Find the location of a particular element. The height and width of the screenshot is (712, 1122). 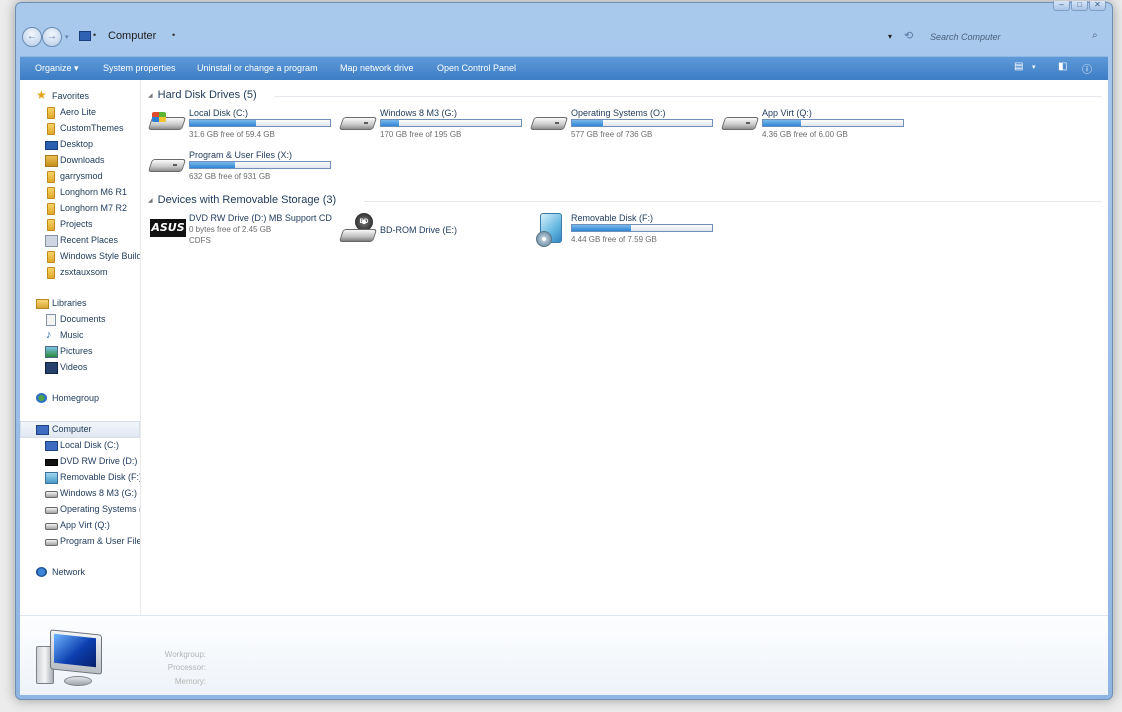

music-icon: ♪ is located at coordinates (49, 335).